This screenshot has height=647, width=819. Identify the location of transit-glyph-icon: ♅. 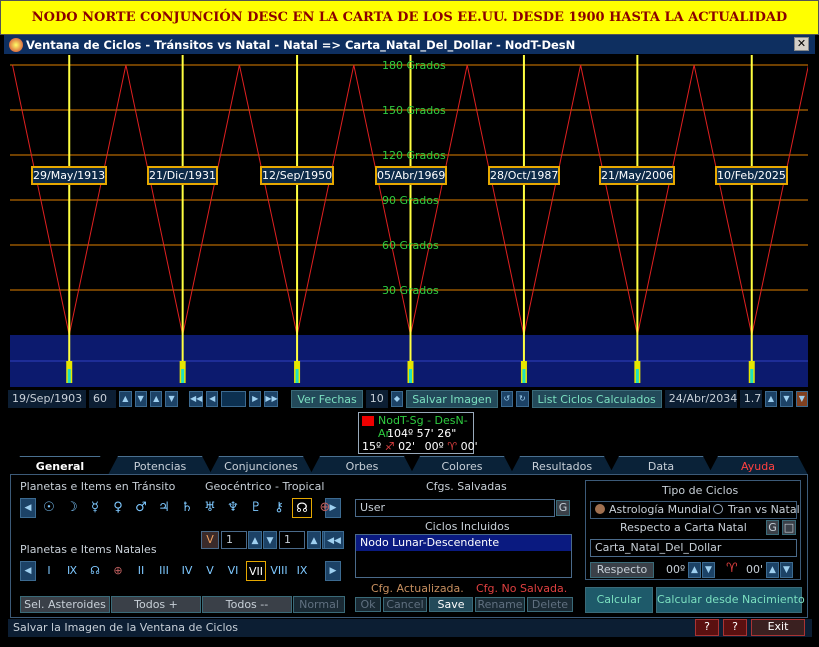
(210, 508).